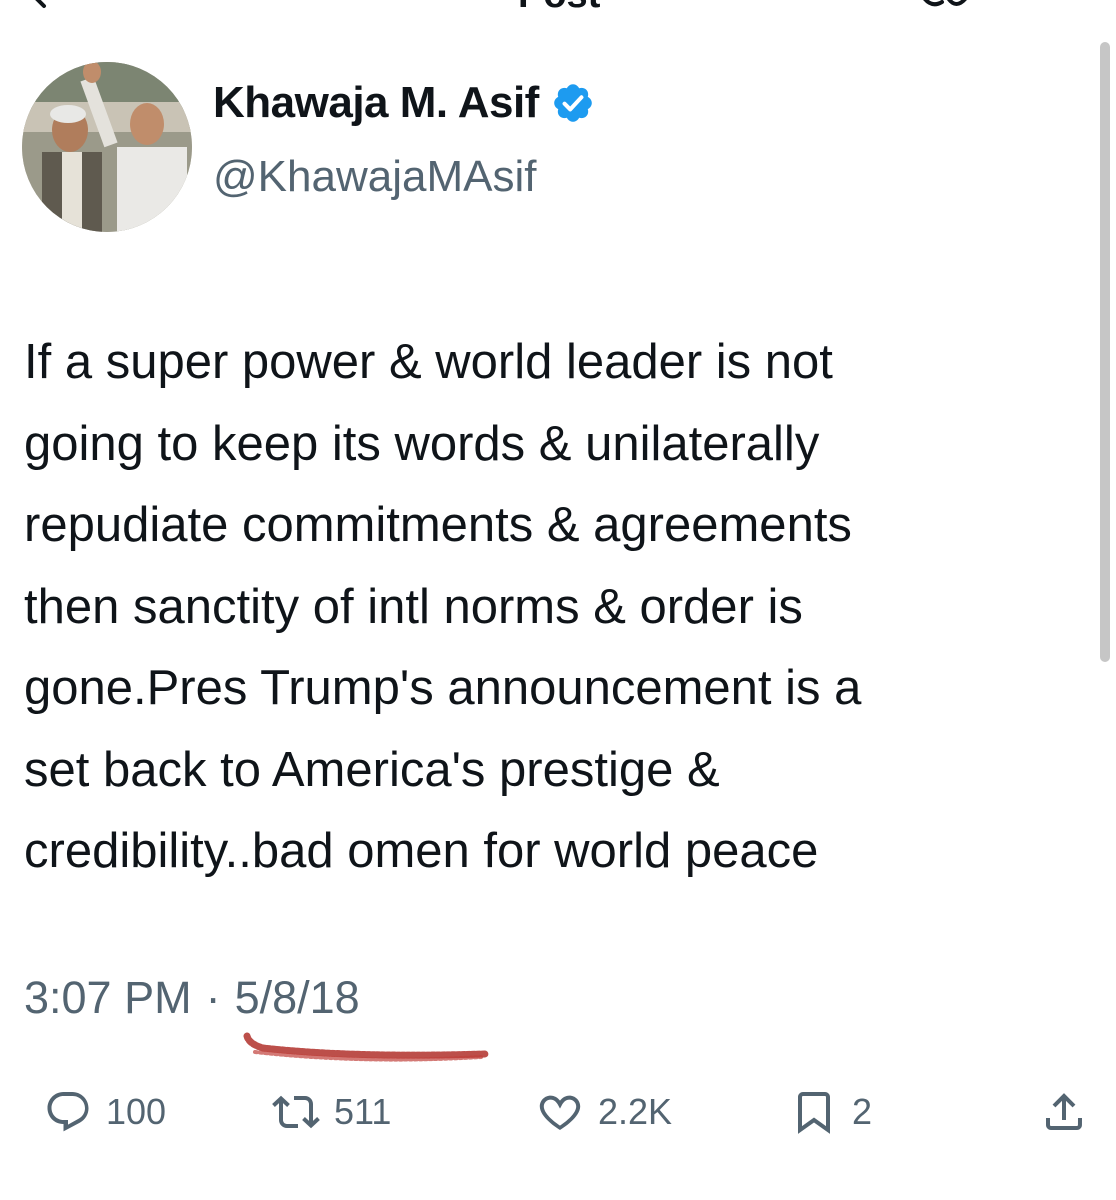 This screenshot has height=1200, width=1116. Describe the element at coordinates (366, 1047) in the screenshot. I see `red-underline-annotation` at that location.